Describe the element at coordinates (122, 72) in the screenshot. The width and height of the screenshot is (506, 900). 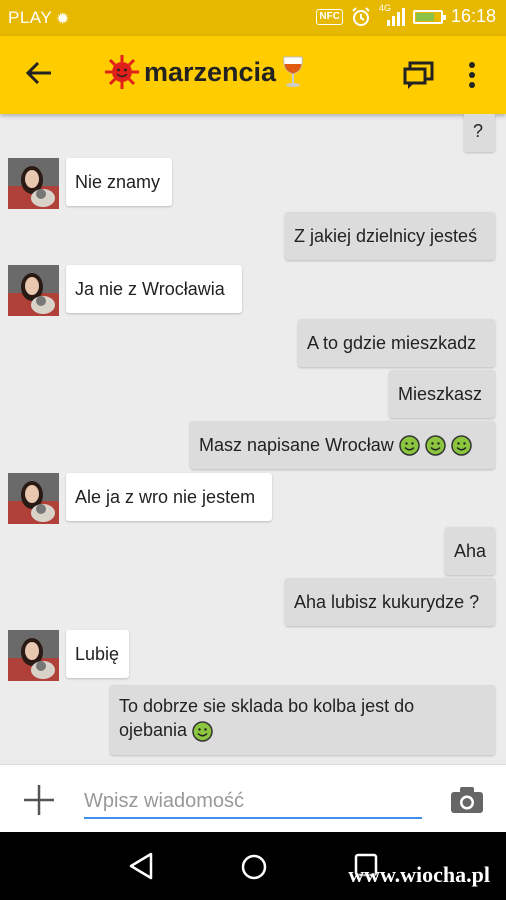
I see `sun-icon` at that location.